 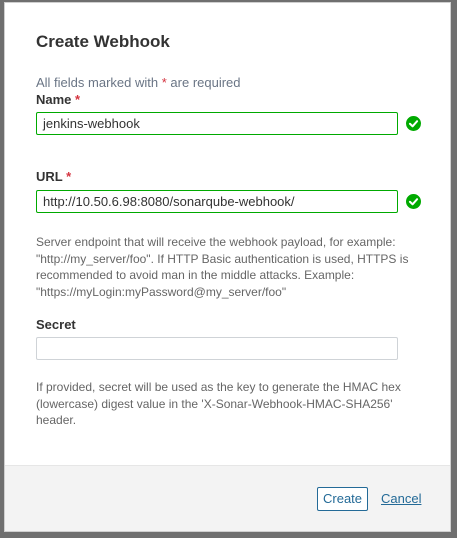 I want to click on create-button: Create, so click(x=343, y=499).